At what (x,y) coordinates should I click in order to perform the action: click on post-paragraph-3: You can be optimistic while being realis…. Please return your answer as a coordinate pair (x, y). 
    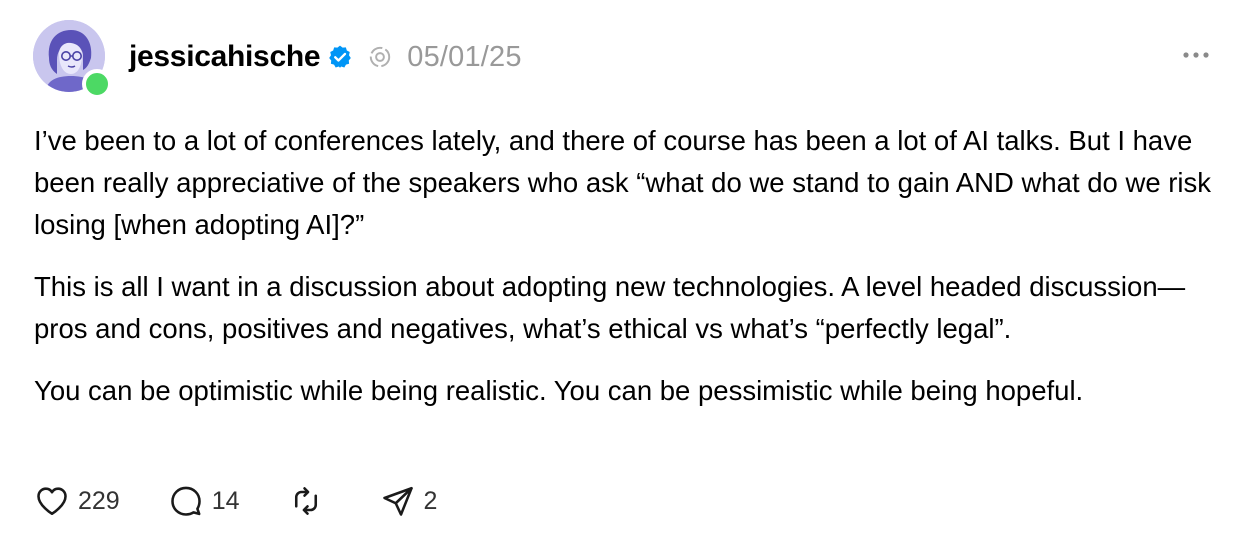
    Looking at the image, I should click on (559, 390).